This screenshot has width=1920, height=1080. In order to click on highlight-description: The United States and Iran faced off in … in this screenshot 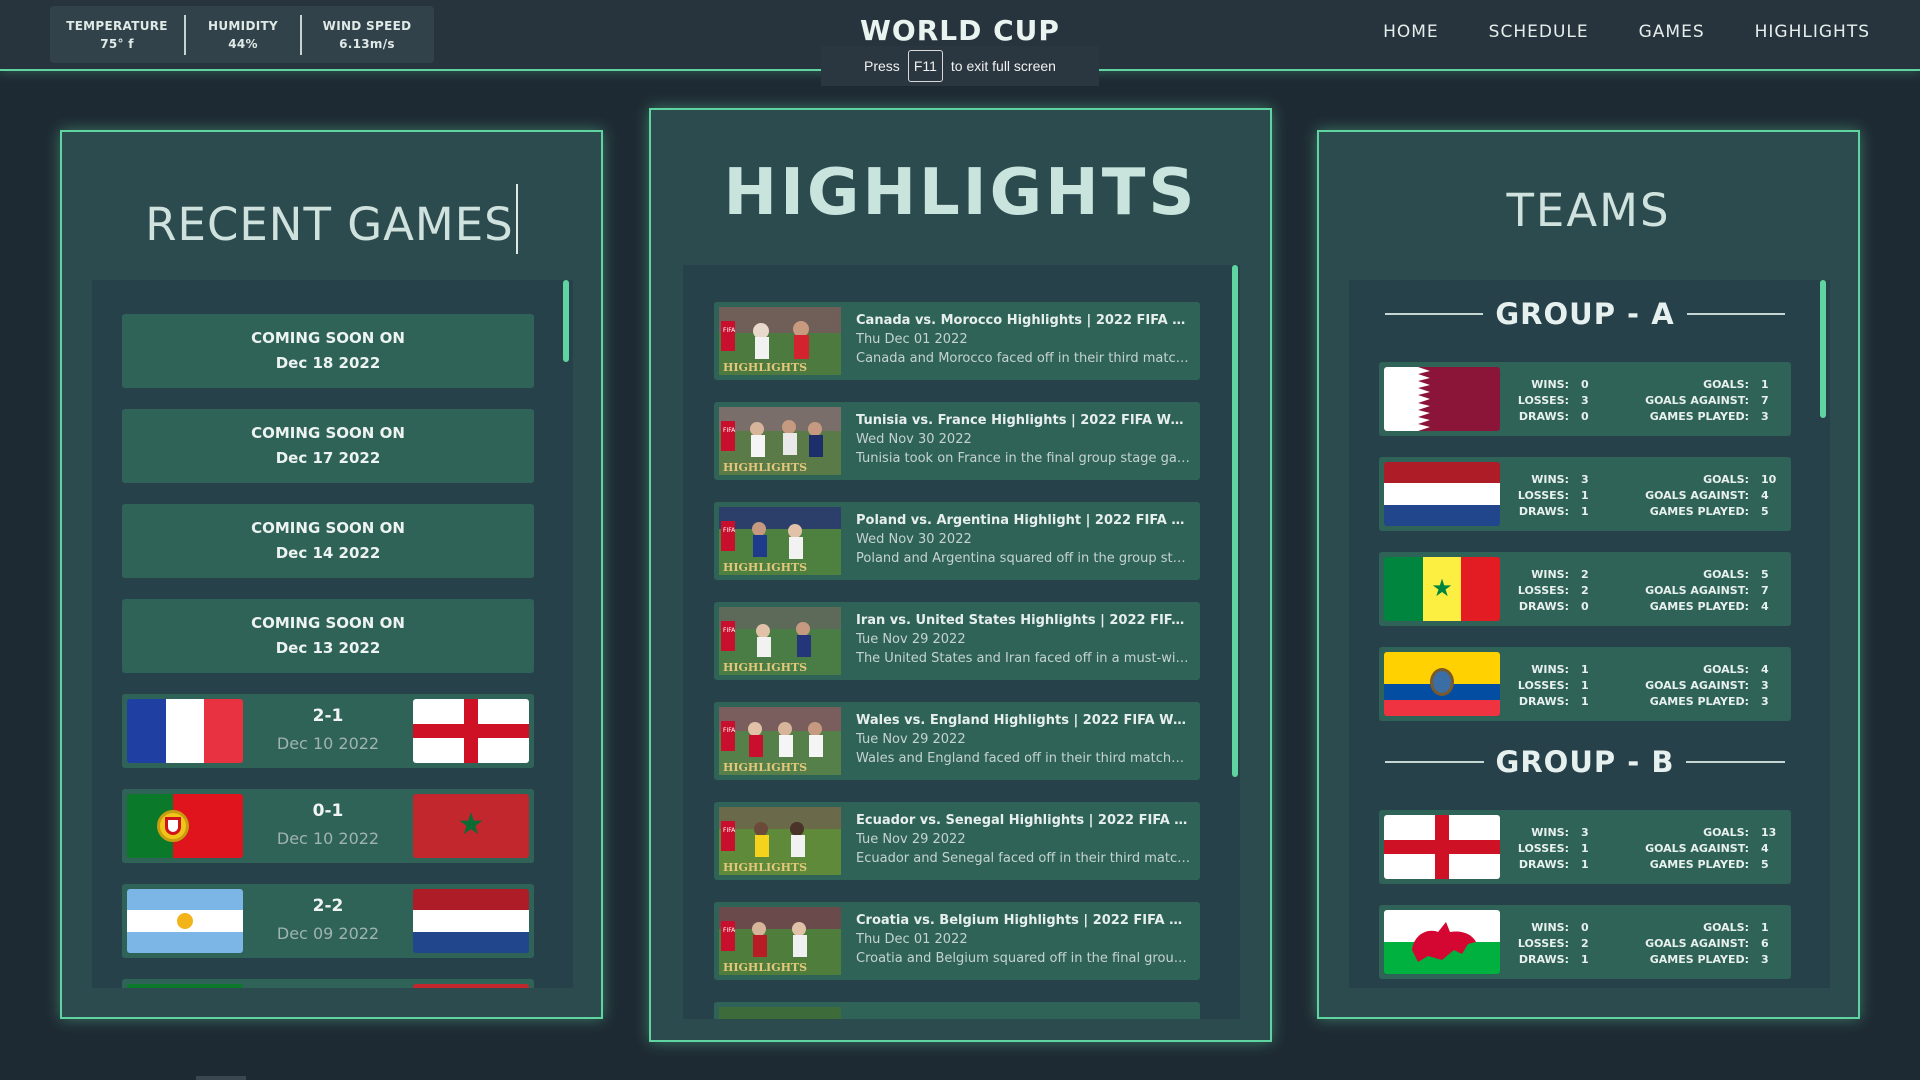, I will do `click(1024, 658)`.